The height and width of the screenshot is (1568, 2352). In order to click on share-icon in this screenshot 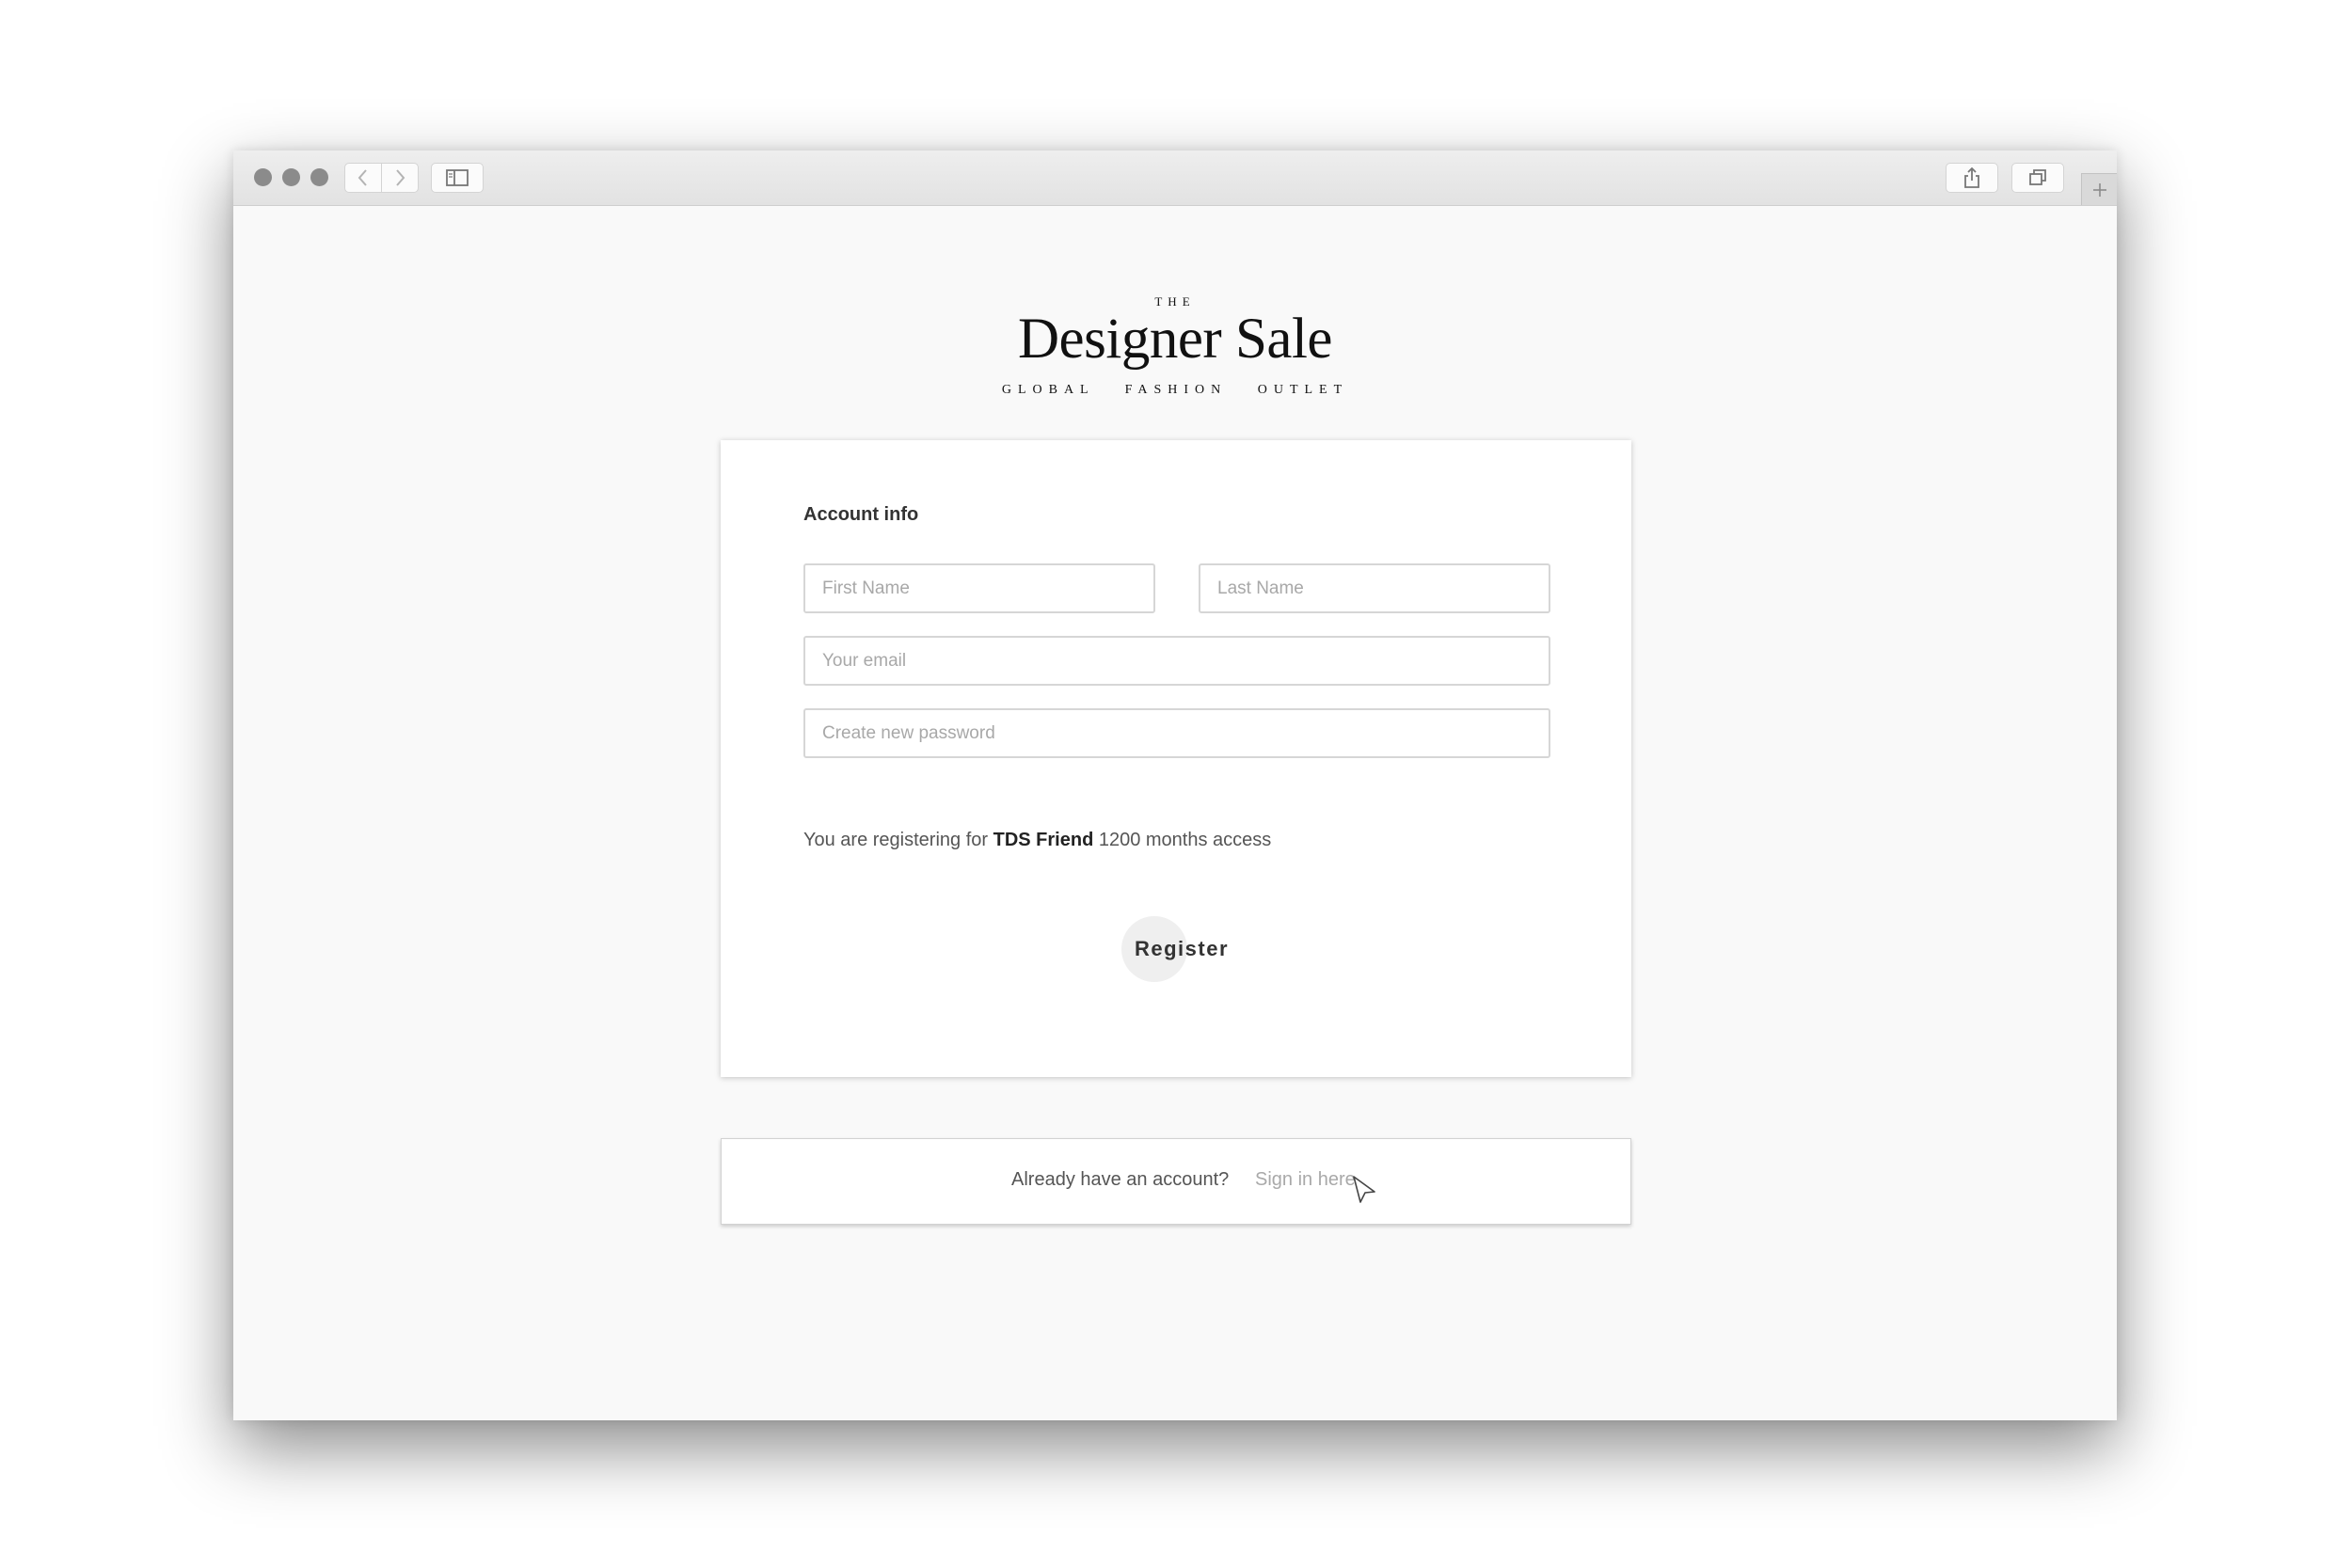, I will do `click(1971, 177)`.